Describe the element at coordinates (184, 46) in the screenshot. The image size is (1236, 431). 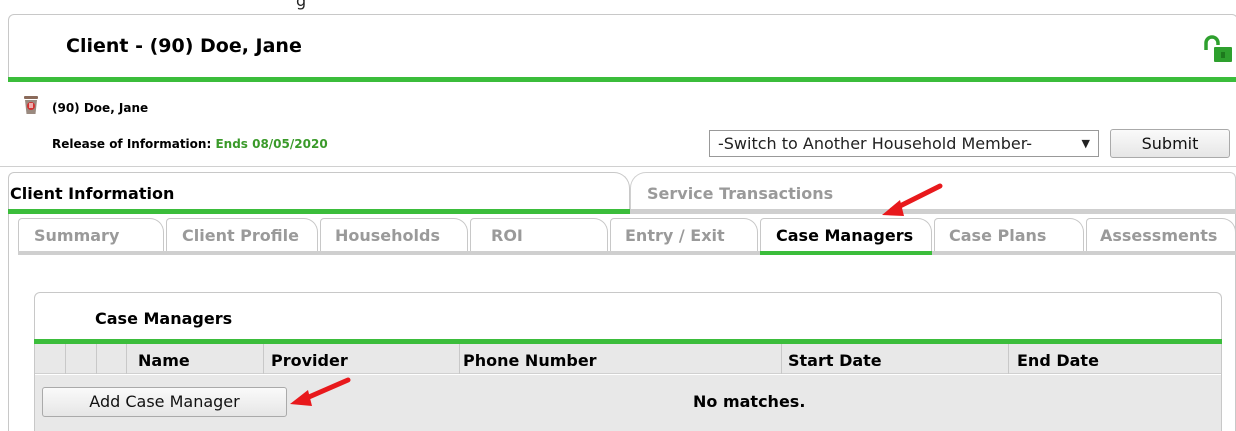
I see `page-title: Client - (90) Doe, Jane` at that location.